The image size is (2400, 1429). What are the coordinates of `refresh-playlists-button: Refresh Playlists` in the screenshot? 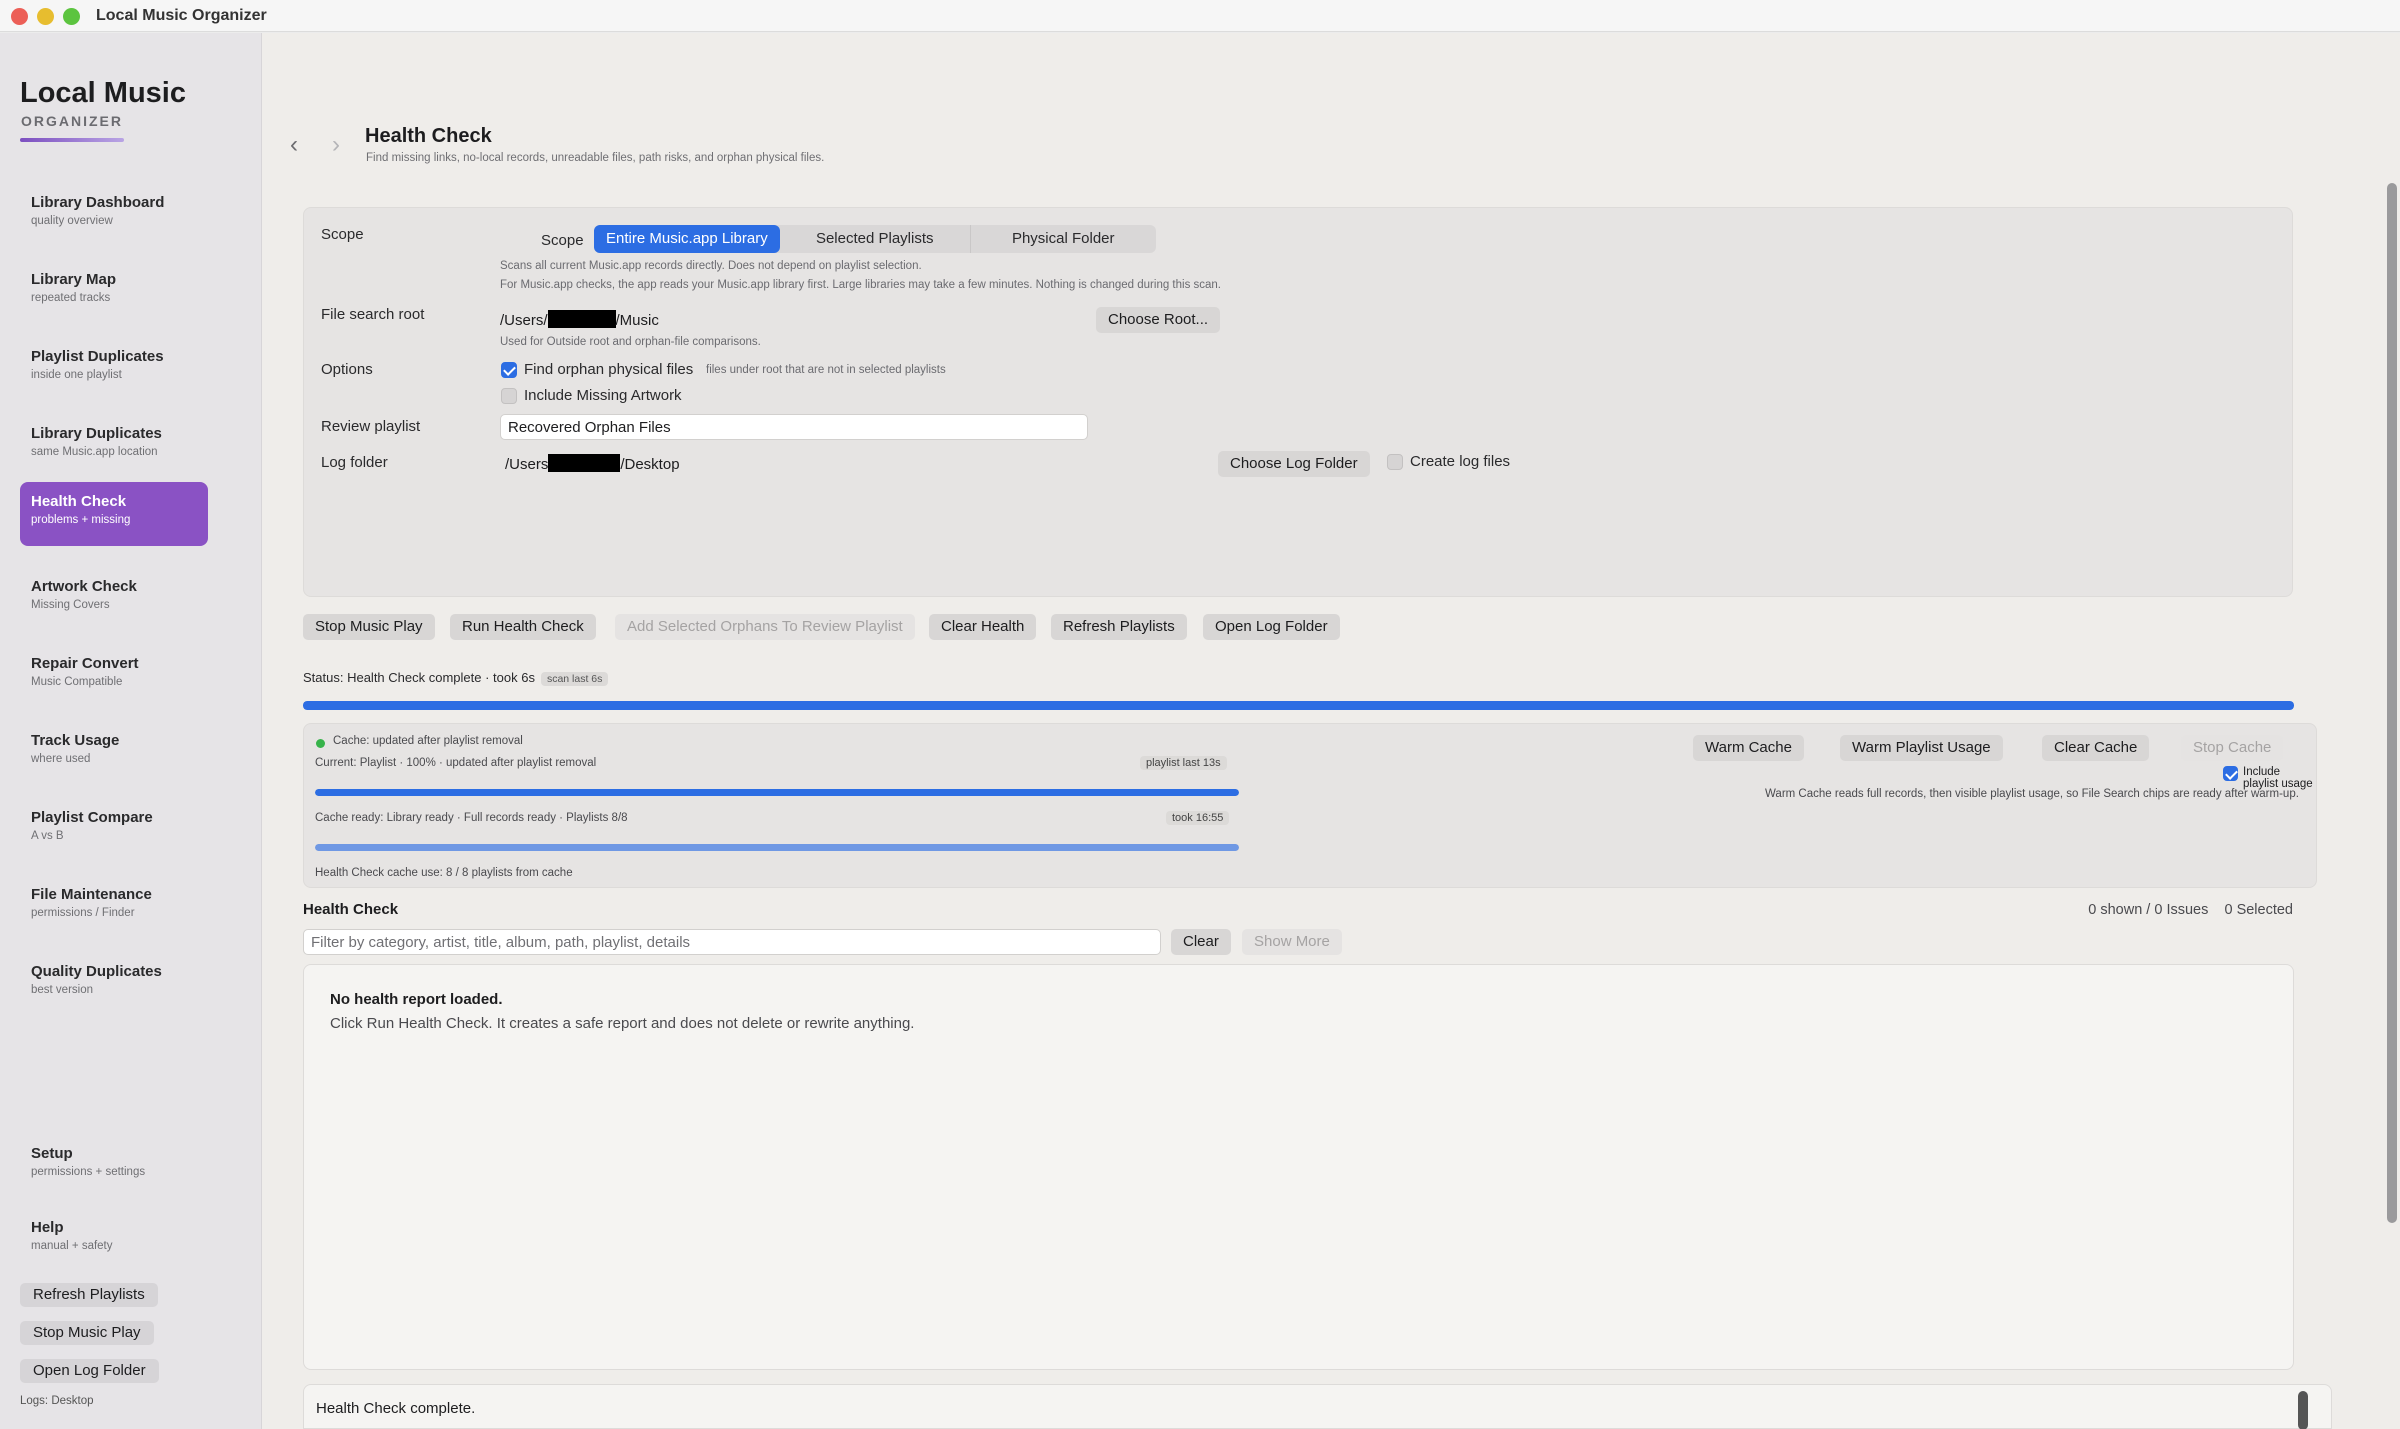 It's located at (1119, 627).